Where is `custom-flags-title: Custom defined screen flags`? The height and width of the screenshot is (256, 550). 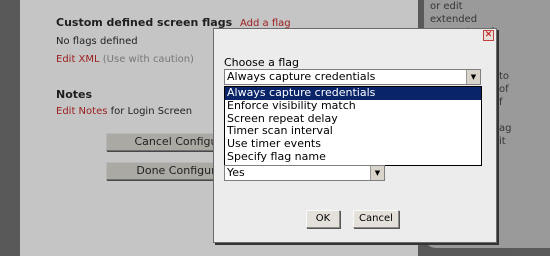 custom-flags-title: Custom defined screen flags is located at coordinates (144, 22).